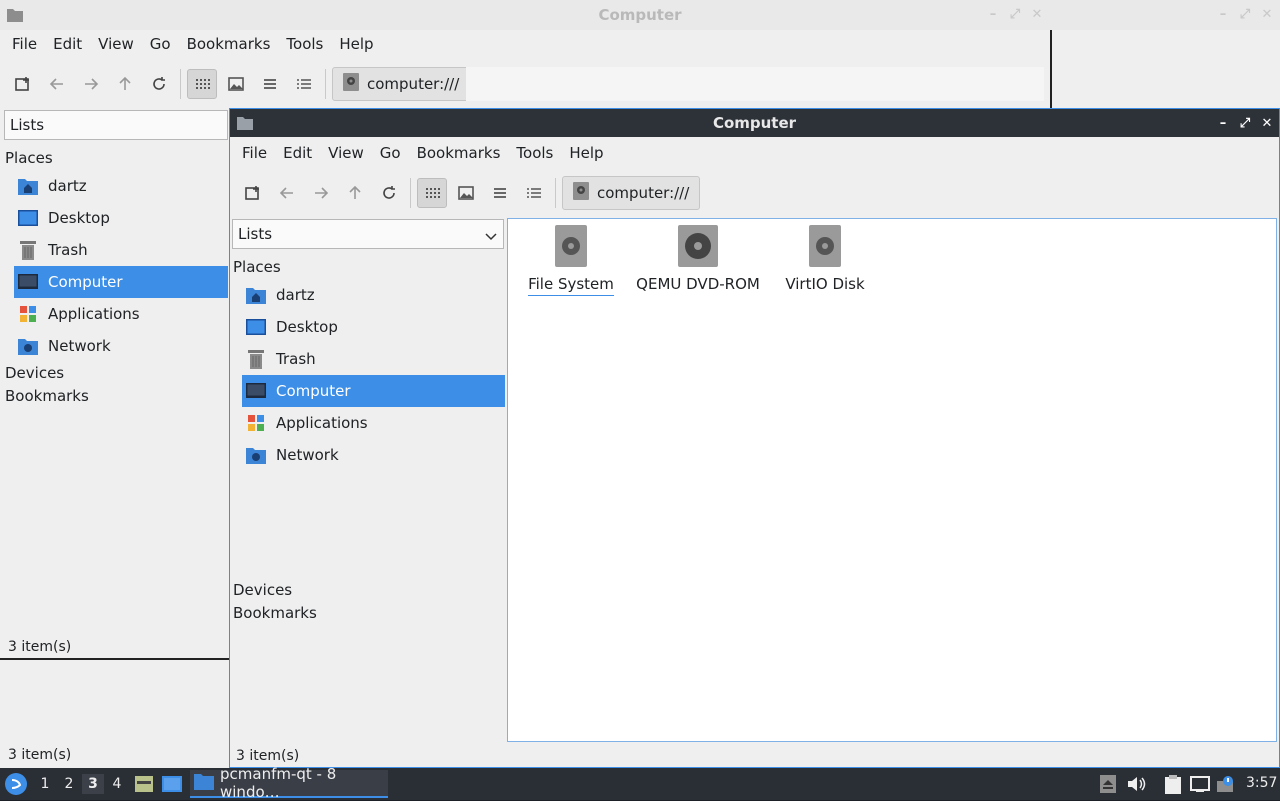 The image size is (1280, 801). Describe the element at coordinates (754, 123) in the screenshot. I see `front-titlebar: Computer – ⤢ ✕` at that location.